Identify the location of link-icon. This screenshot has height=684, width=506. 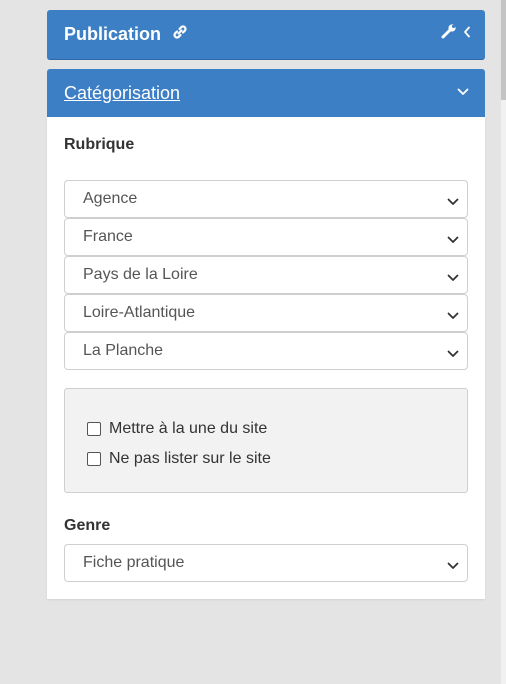
(180, 34).